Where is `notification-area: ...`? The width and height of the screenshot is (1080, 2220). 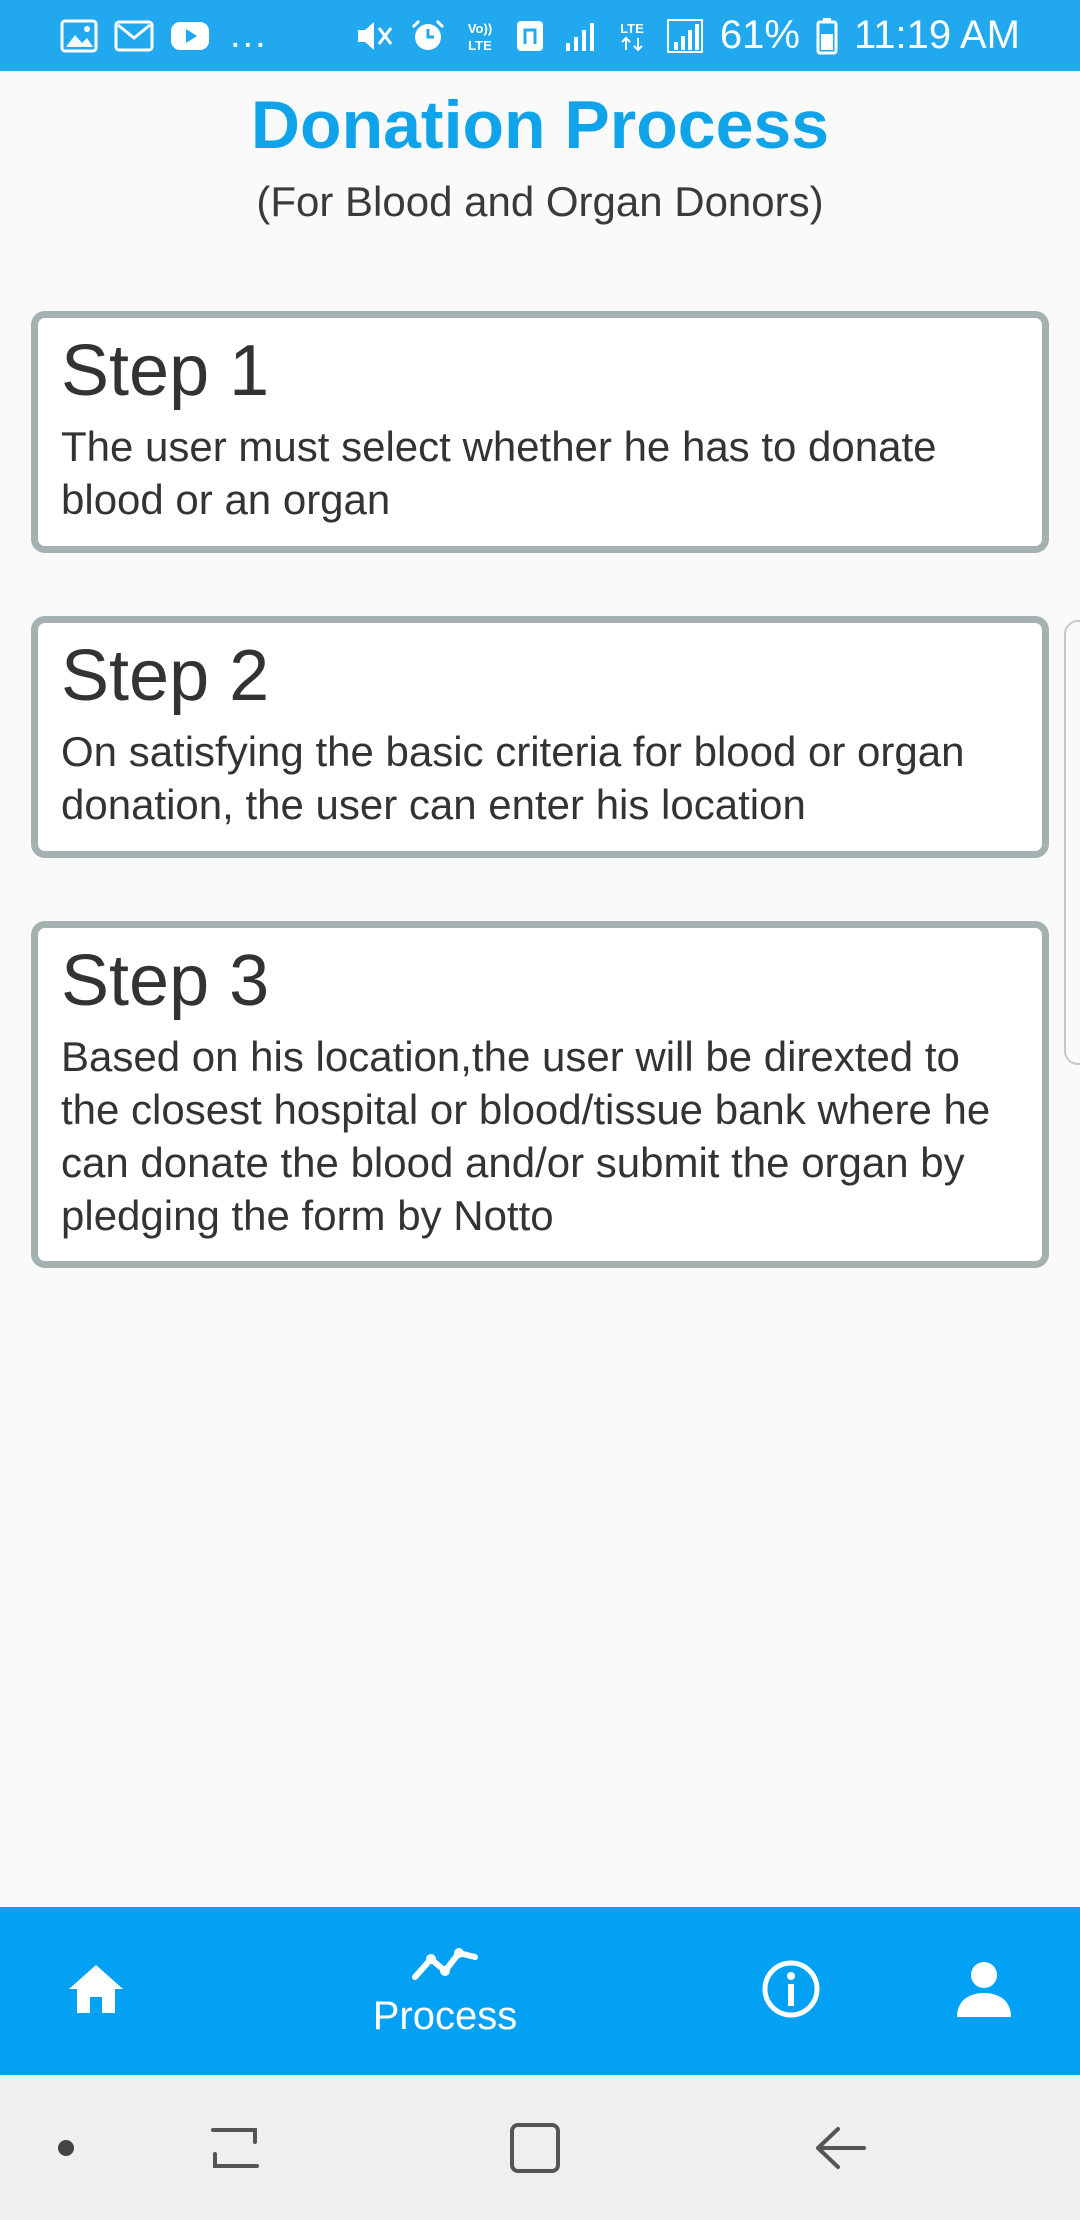
notification-area: ... is located at coordinates (164, 35).